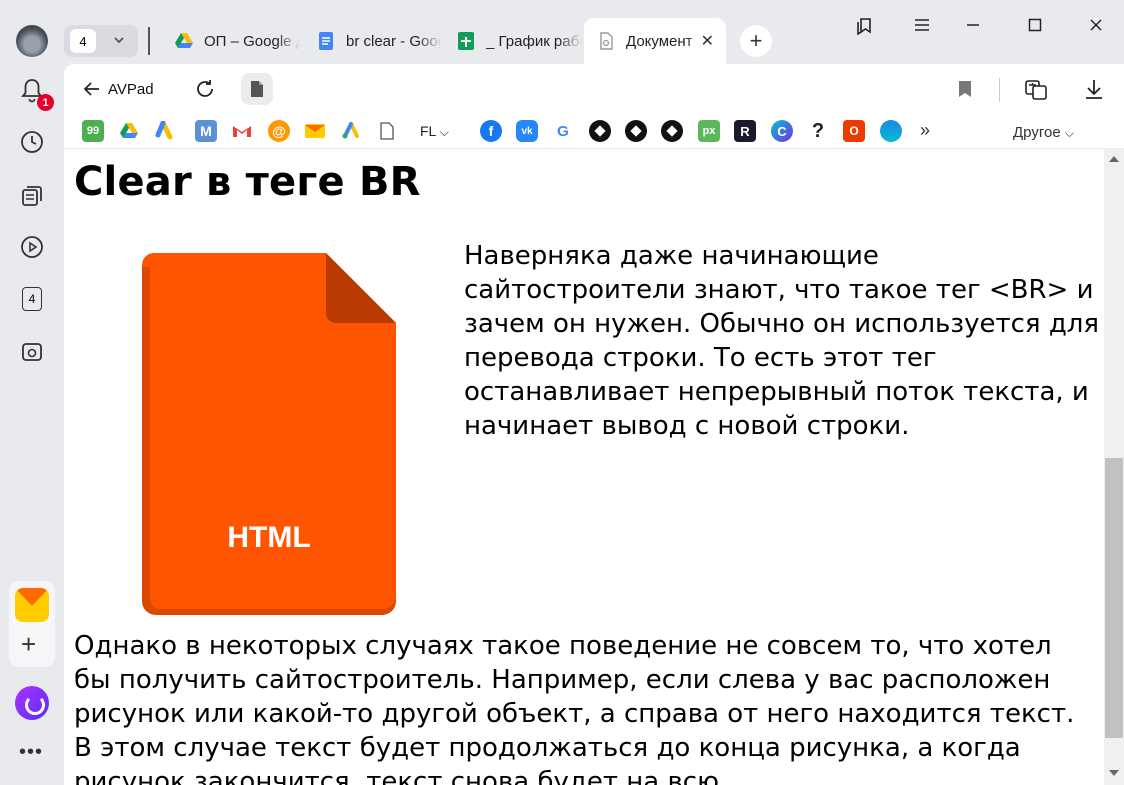  What do you see at coordinates (83, 41) in the screenshot?
I see `tab-count: 4` at bounding box center [83, 41].